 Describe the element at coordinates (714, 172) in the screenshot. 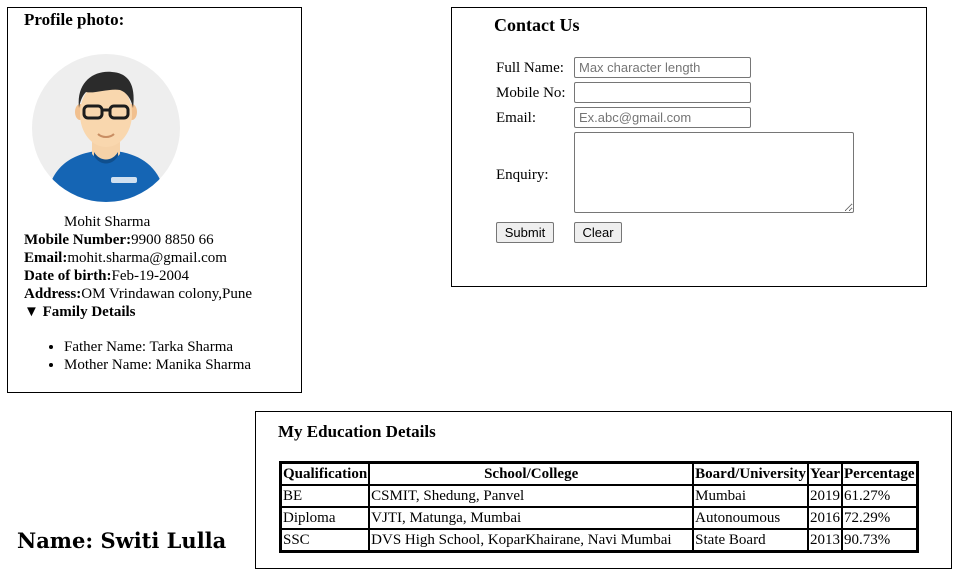

I see `enquiry-textarea` at that location.